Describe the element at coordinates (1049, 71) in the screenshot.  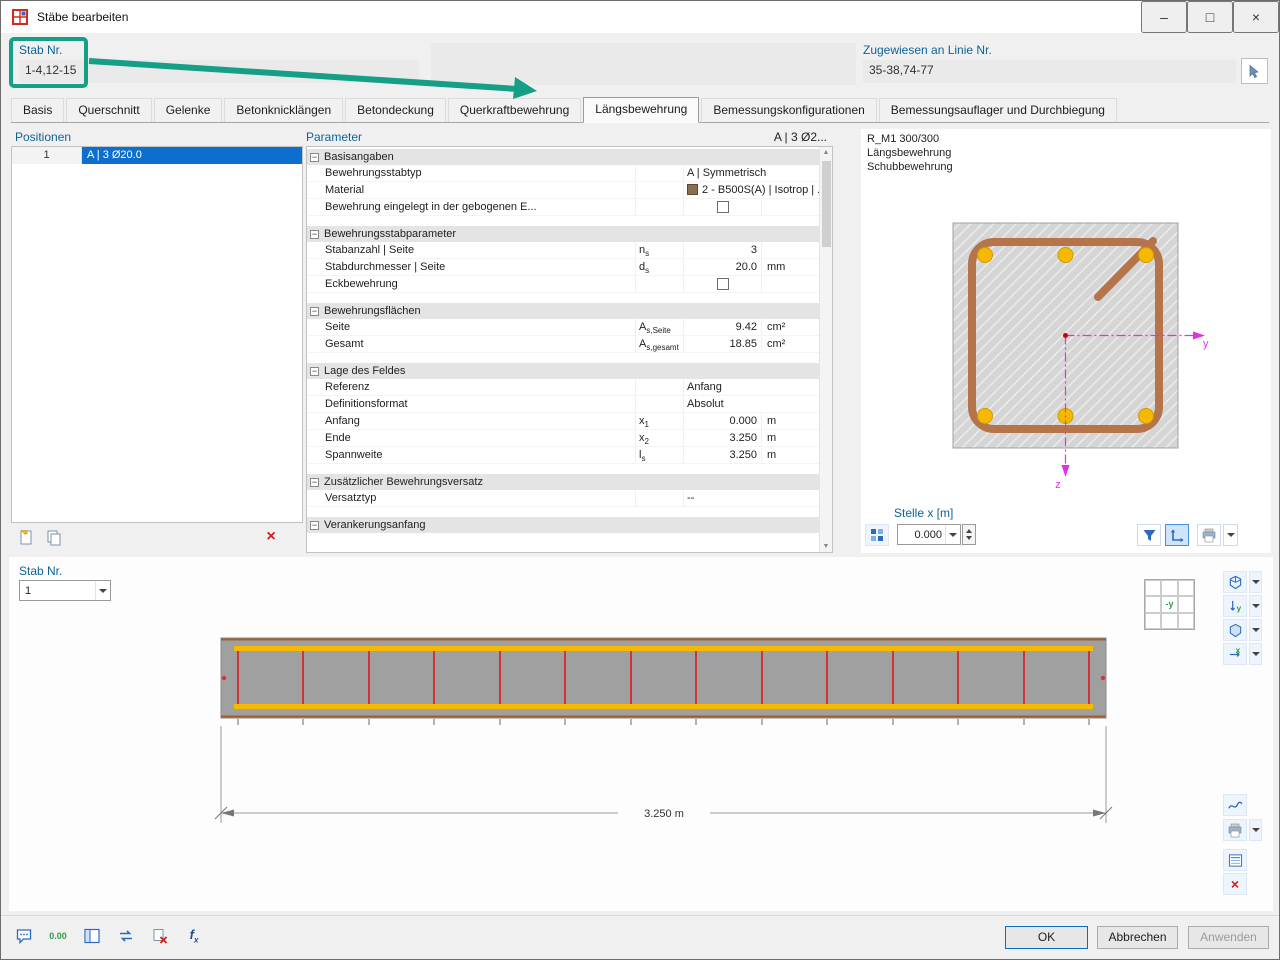
I see `assigned-line-input: 35-38,74-77` at that location.